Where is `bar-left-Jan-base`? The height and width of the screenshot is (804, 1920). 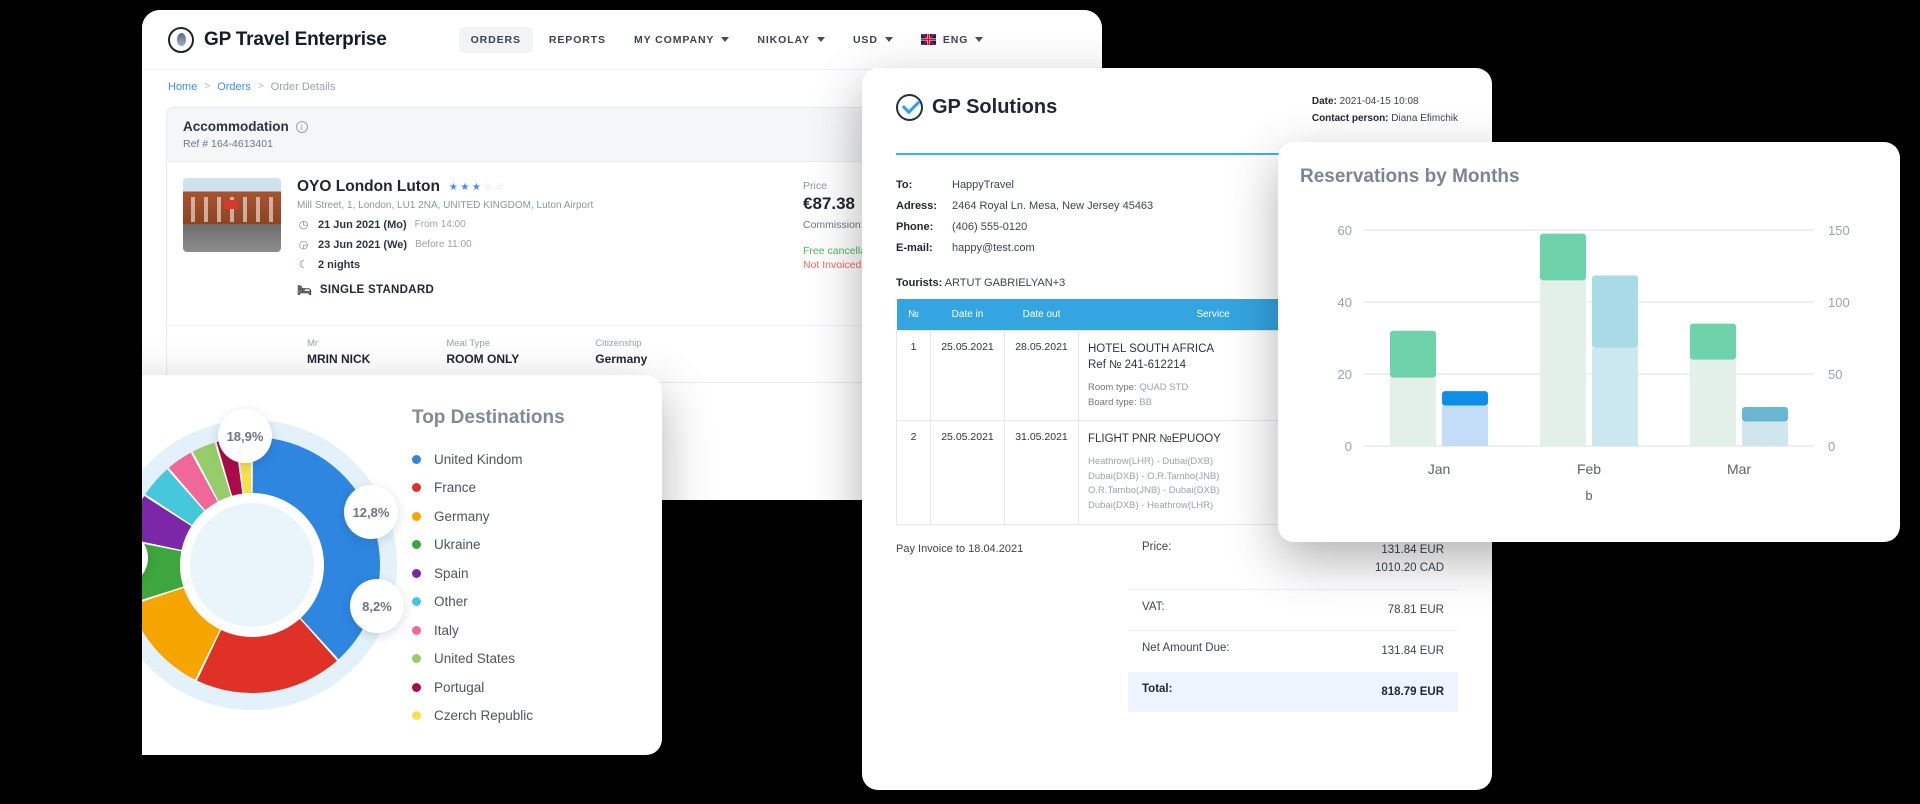 bar-left-Jan-base is located at coordinates (1413, 411).